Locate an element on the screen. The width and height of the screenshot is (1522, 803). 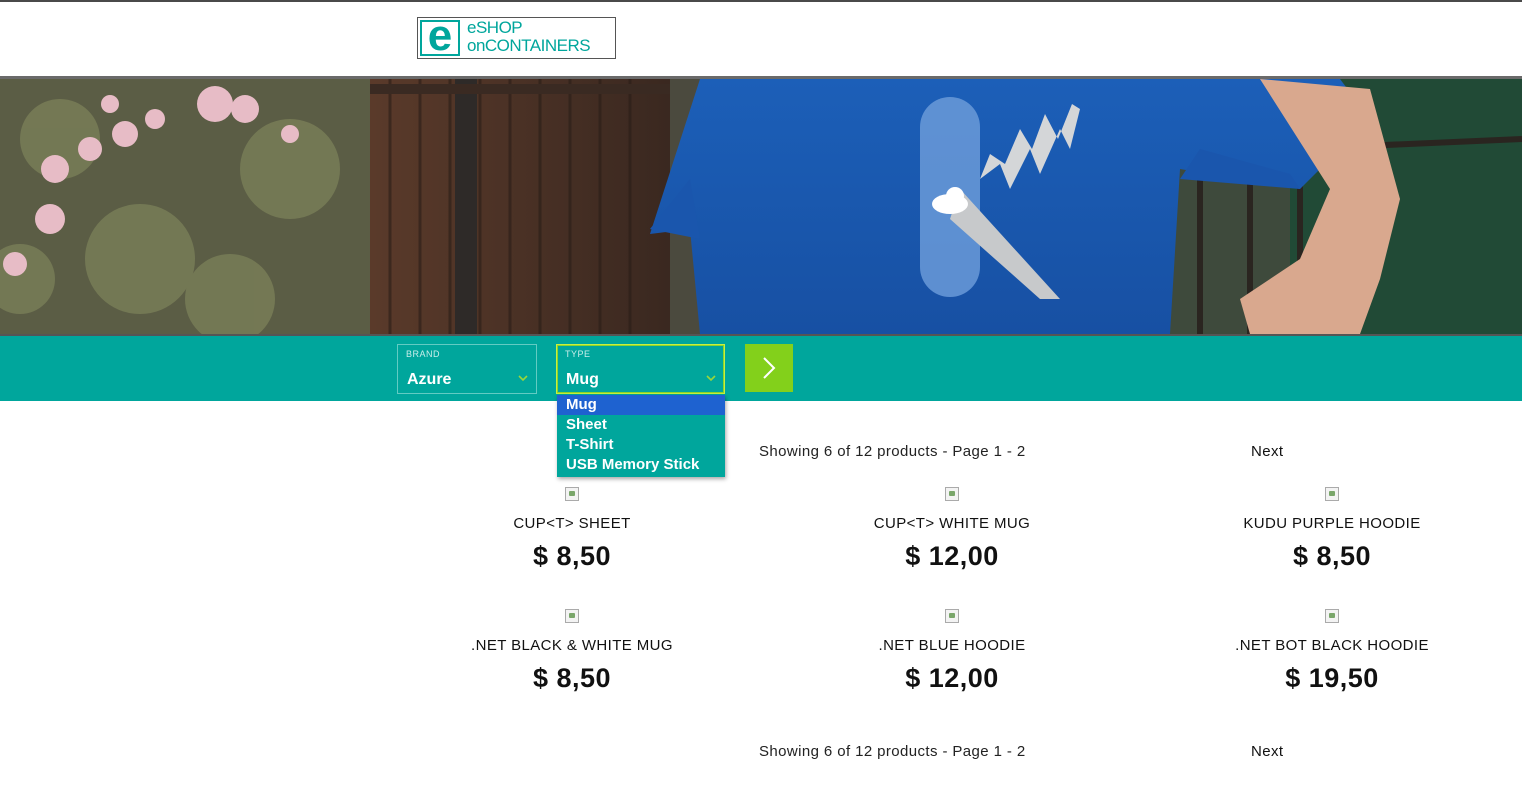
product-card: CUP<T> SHEET $ 8,50 is located at coordinates (572, 542).